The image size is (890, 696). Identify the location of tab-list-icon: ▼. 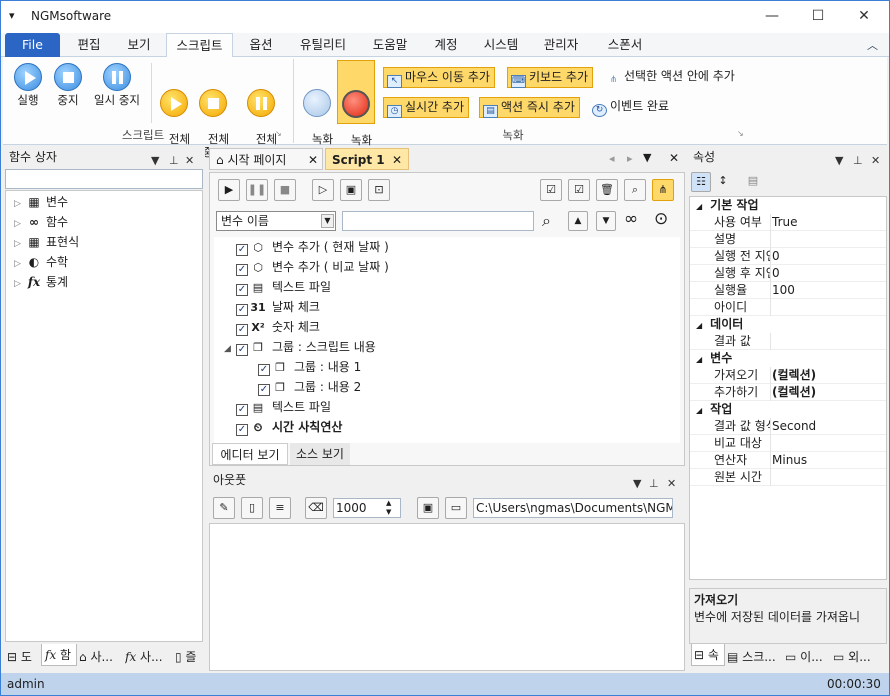
(647, 157).